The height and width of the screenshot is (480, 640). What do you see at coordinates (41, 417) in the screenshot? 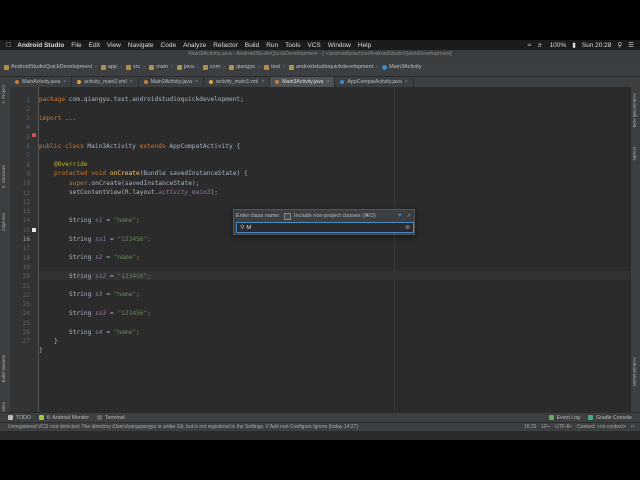
I see `android-icon` at bounding box center [41, 417].